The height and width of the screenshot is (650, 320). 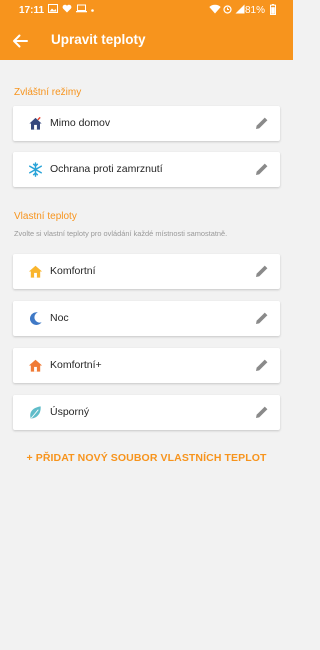 What do you see at coordinates (35, 318) in the screenshot?
I see `moon-icon` at bounding box center [35, 318].